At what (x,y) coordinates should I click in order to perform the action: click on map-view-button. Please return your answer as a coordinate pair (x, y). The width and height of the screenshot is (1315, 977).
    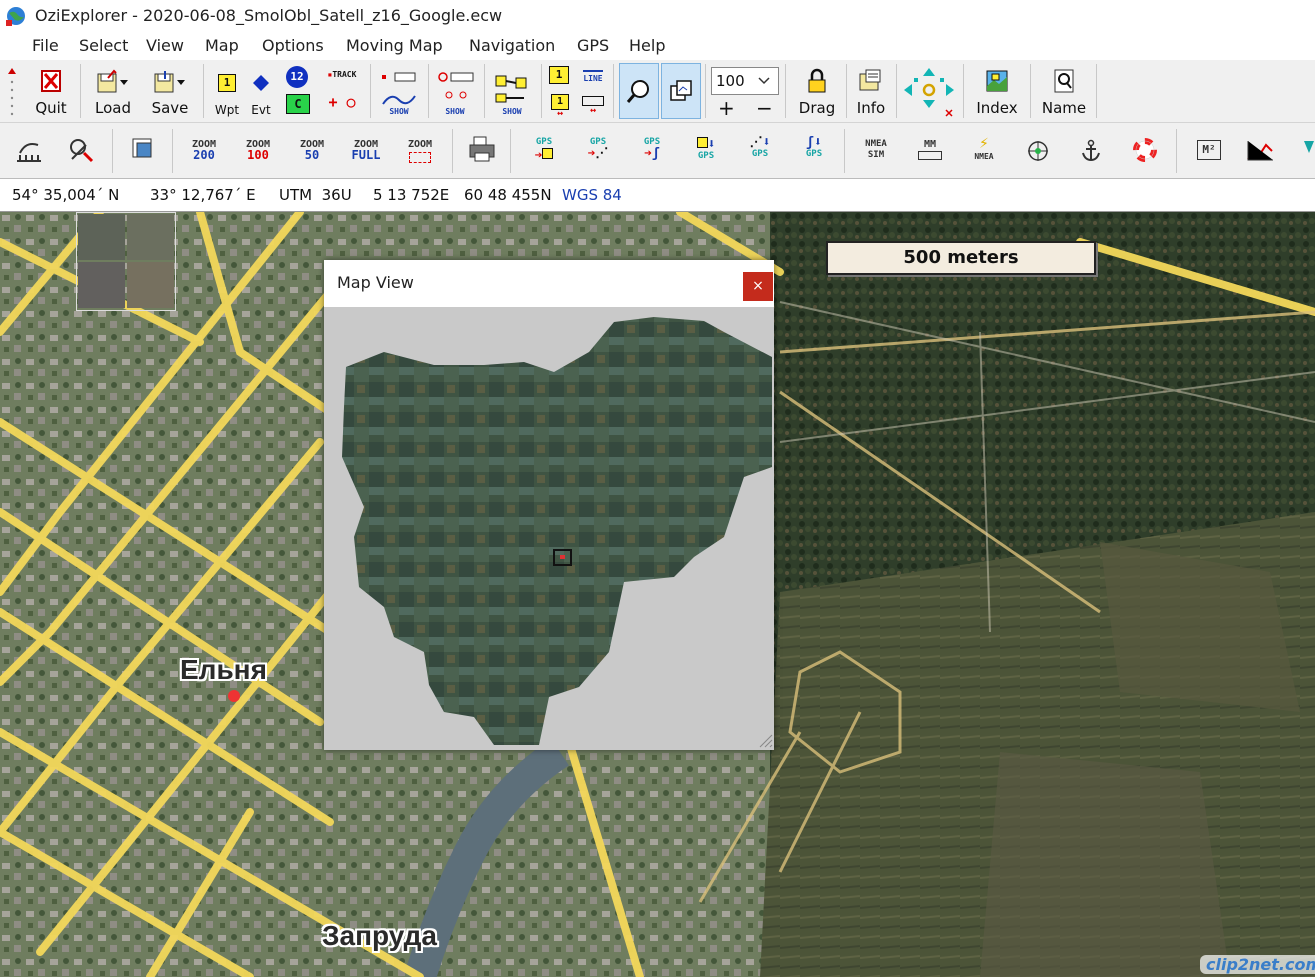
    Looking at the image, I should click on (639, 91).